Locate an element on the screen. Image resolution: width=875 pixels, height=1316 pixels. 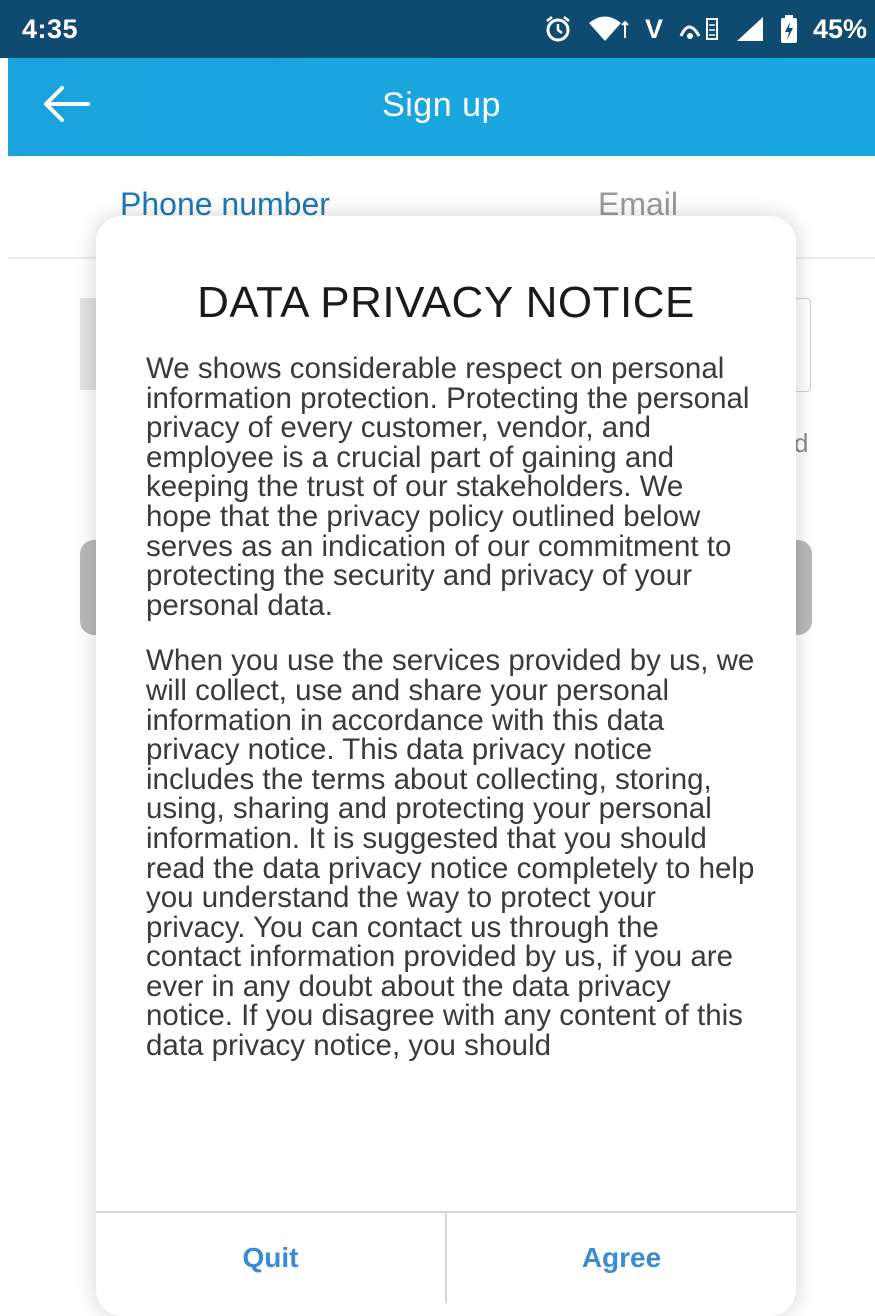
page-title: Sign up is located at coordinates (441, 105).